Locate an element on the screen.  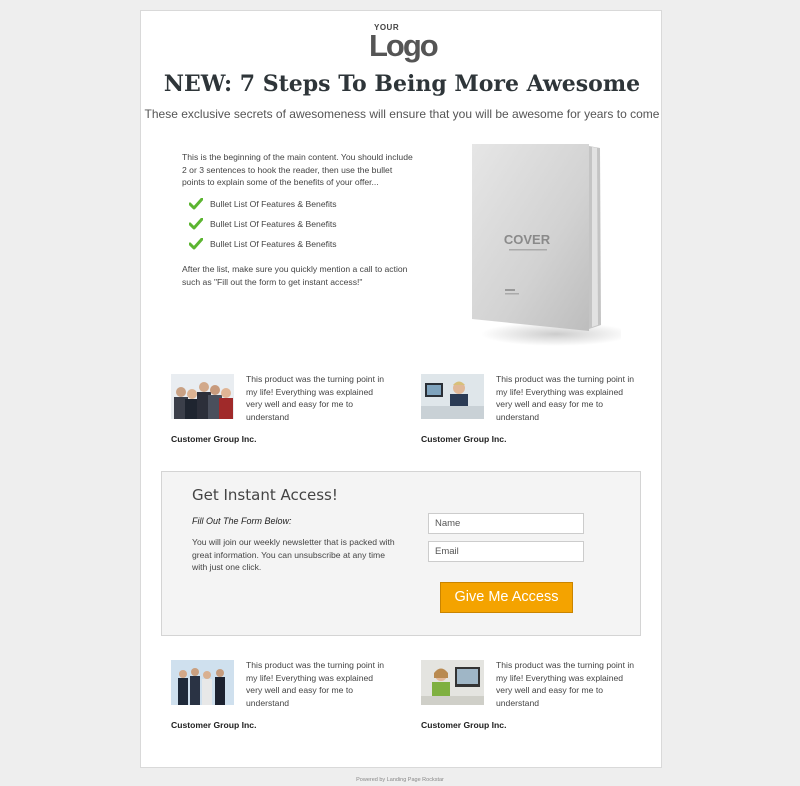
email-field is located at coordinates (506, 551).